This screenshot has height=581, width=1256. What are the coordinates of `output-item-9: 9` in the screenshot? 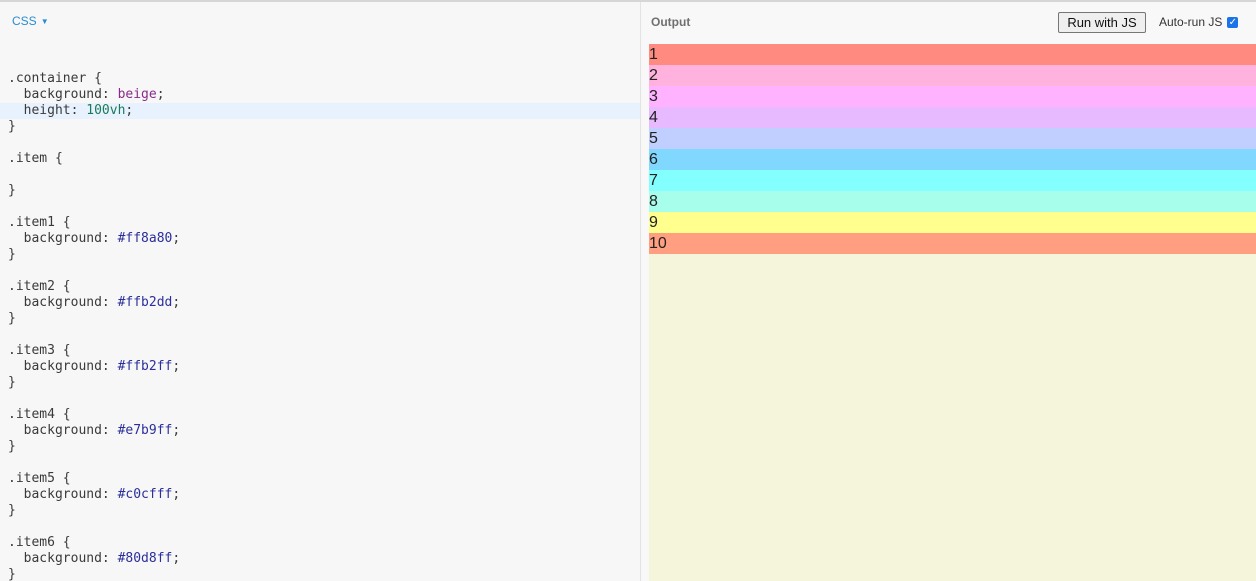 It's located at (952, 222).